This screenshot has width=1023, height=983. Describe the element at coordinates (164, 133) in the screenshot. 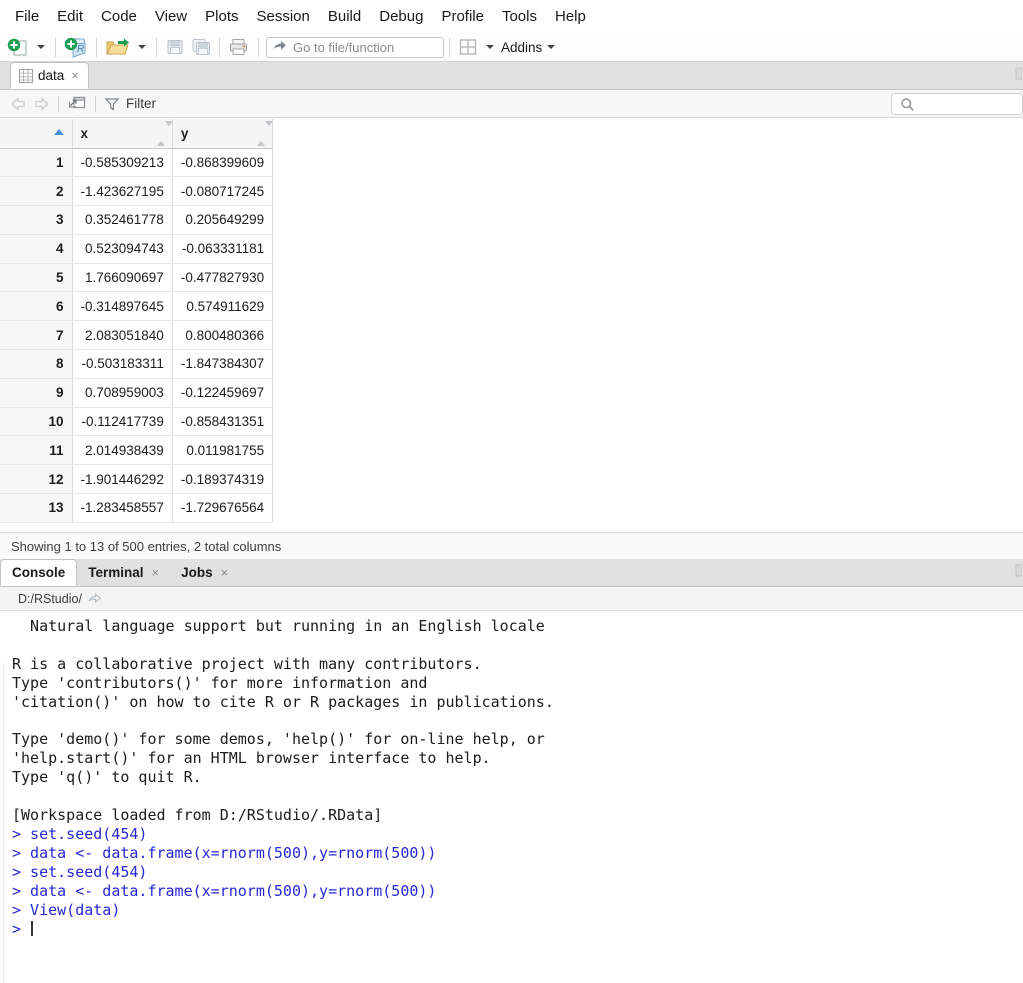

I see `sort-toggle-icon` at that location.